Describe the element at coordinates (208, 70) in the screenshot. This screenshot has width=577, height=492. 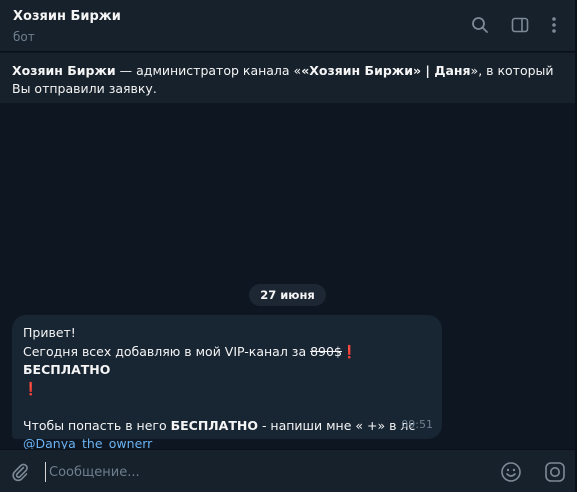
I see `notice-text: — администратор канала «` at that location.